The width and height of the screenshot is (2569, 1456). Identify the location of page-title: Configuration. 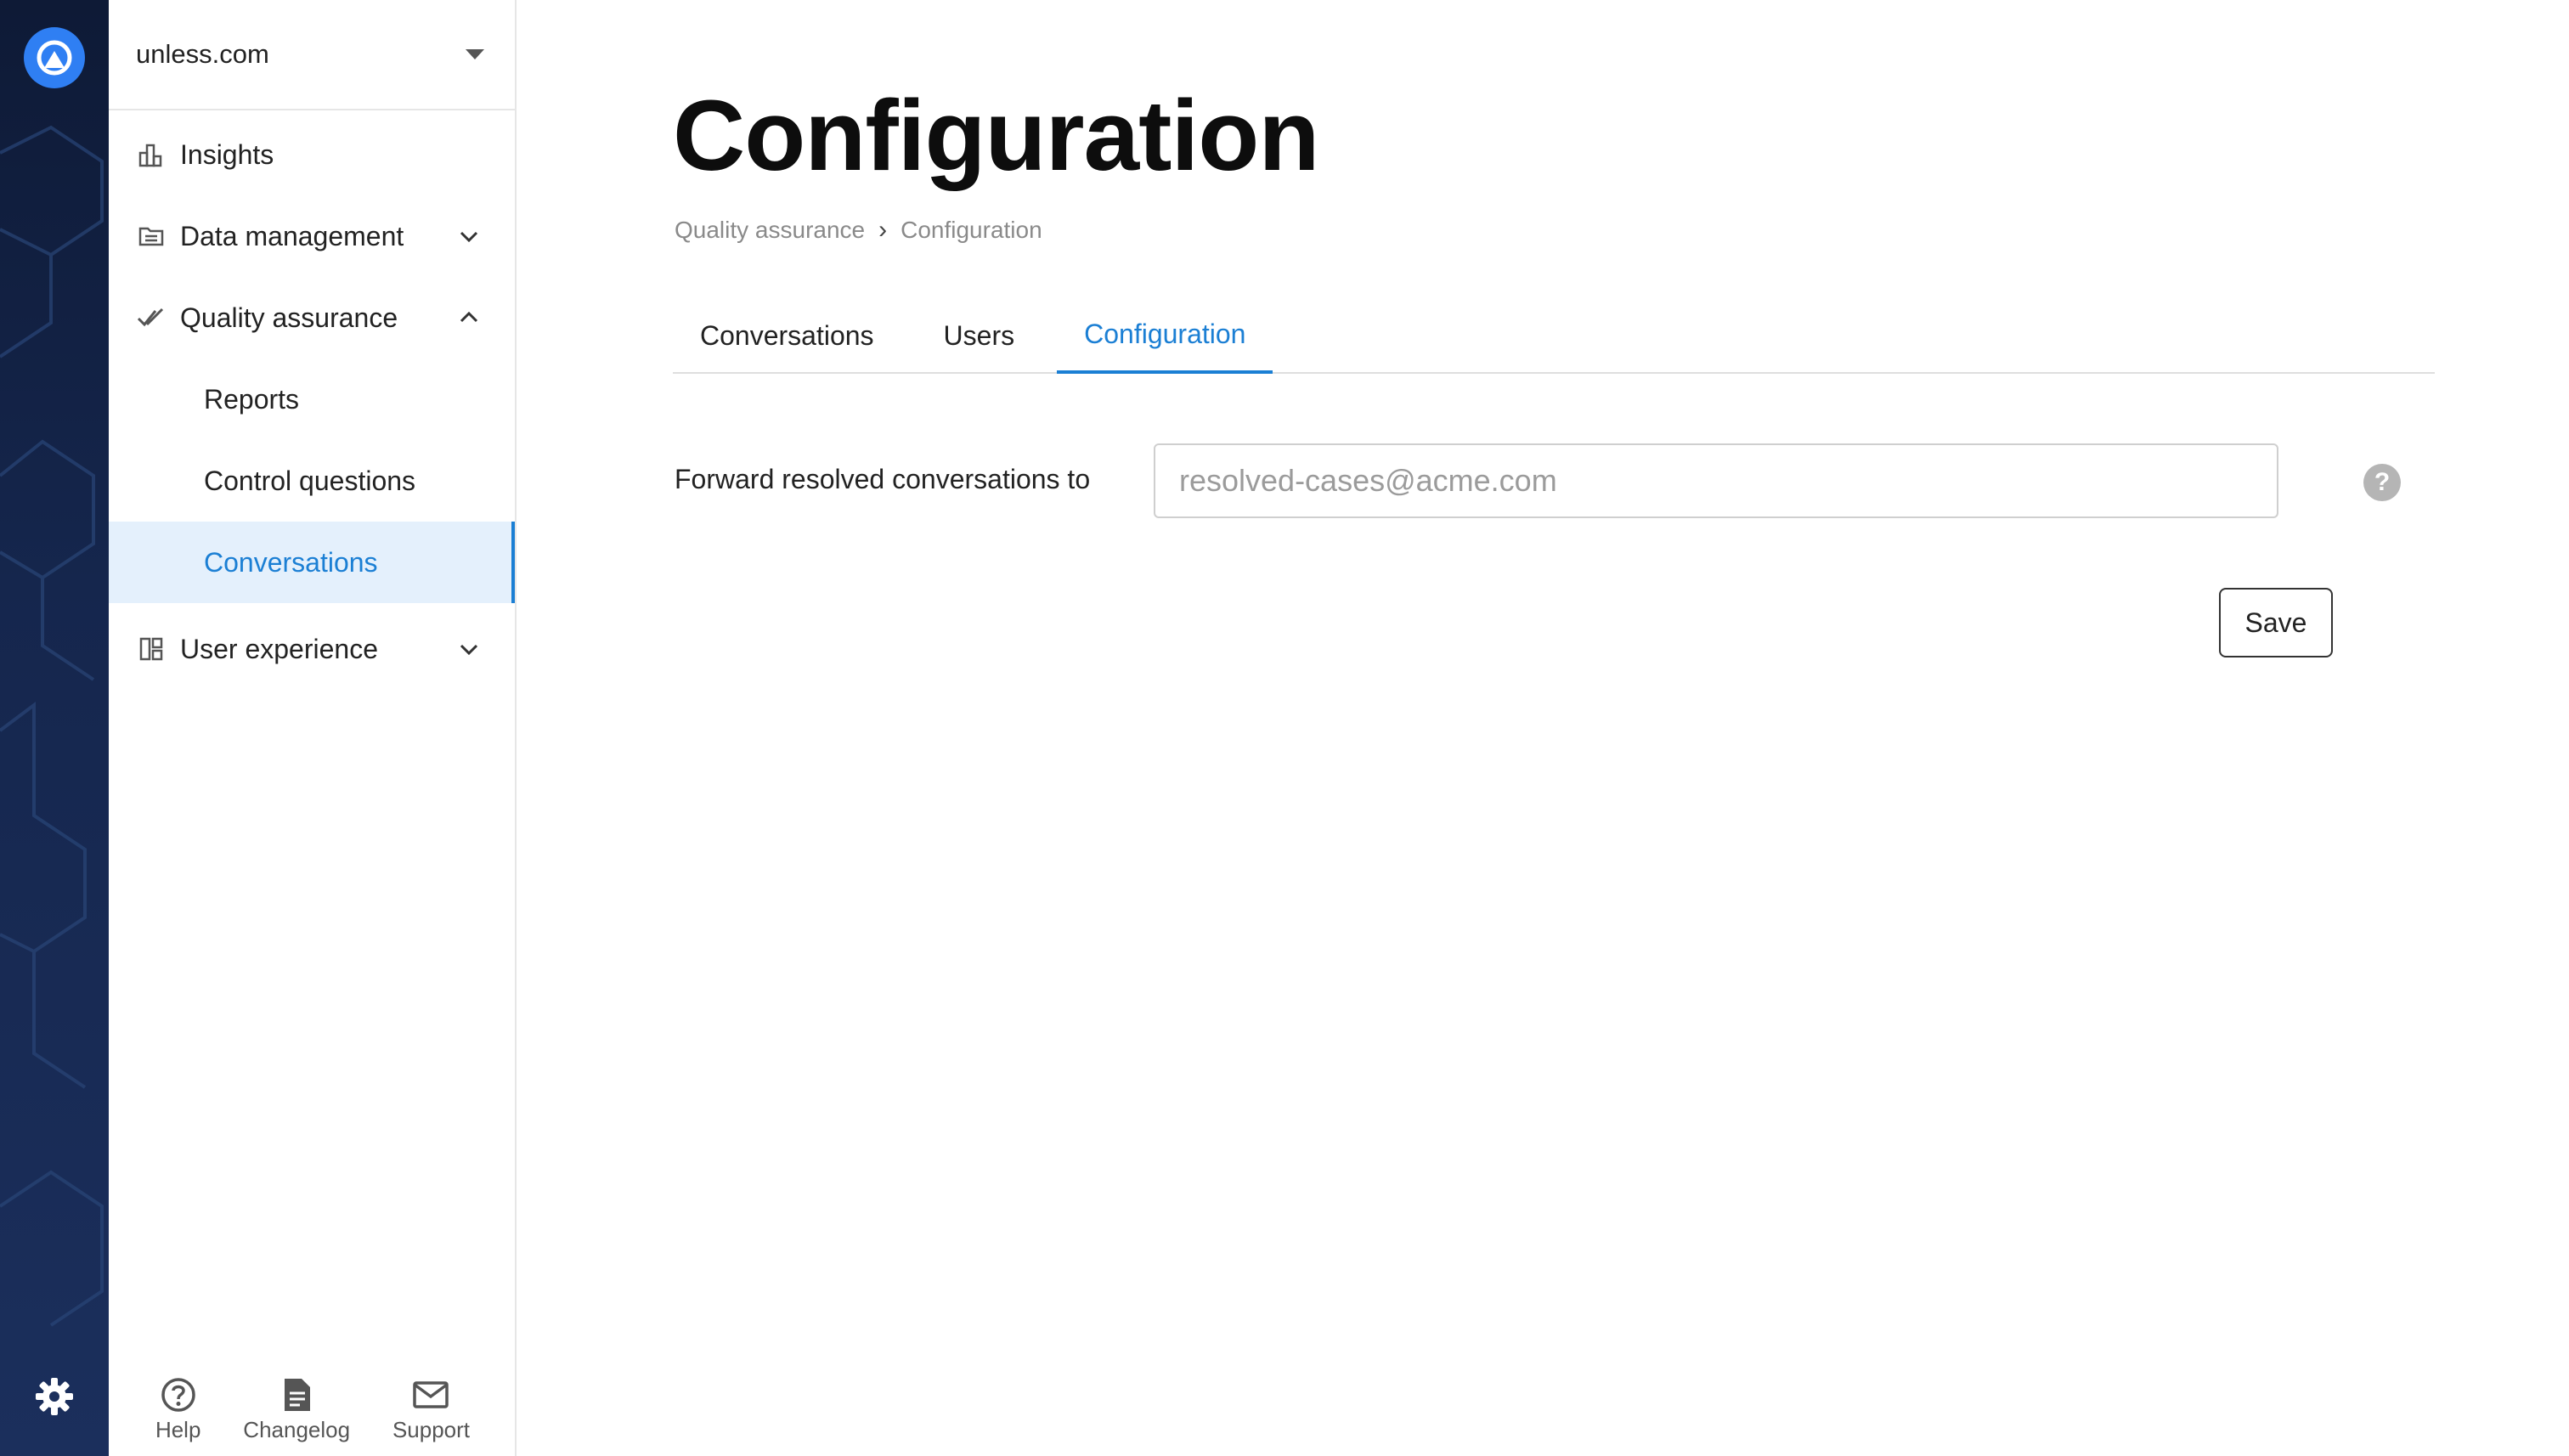
(996, 136).